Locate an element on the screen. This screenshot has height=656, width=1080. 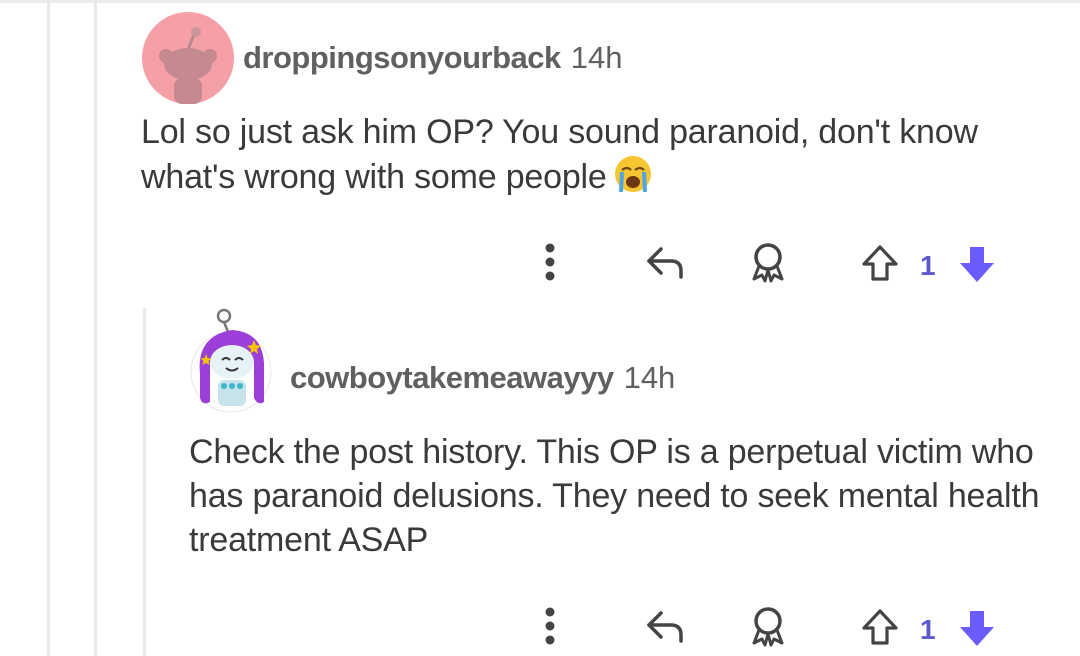
comment-meta: droppingsonyourback 14h is located at coordinates (432, 58).